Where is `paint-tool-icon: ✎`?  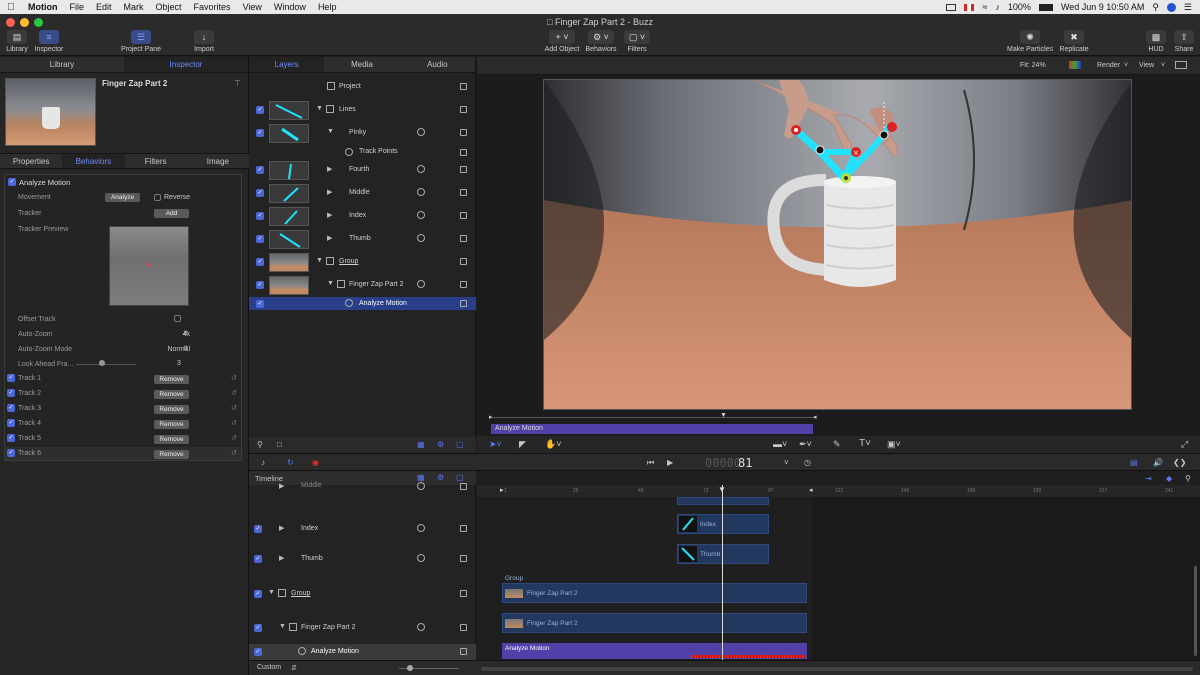 paint-tool-icon: ✎ is located at coordinates (837, 444).